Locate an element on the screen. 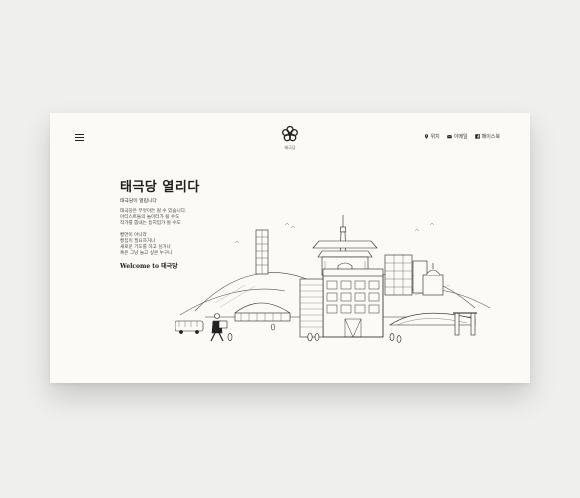 This screenshot has width=580, height=498. map-pin-icon is located at coordinates (426, 136).